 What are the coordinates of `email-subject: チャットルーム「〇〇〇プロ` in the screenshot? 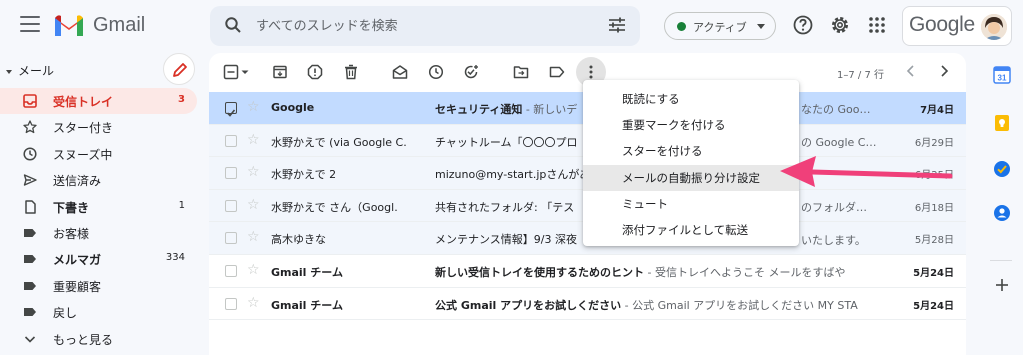 It's located at (506, 142).